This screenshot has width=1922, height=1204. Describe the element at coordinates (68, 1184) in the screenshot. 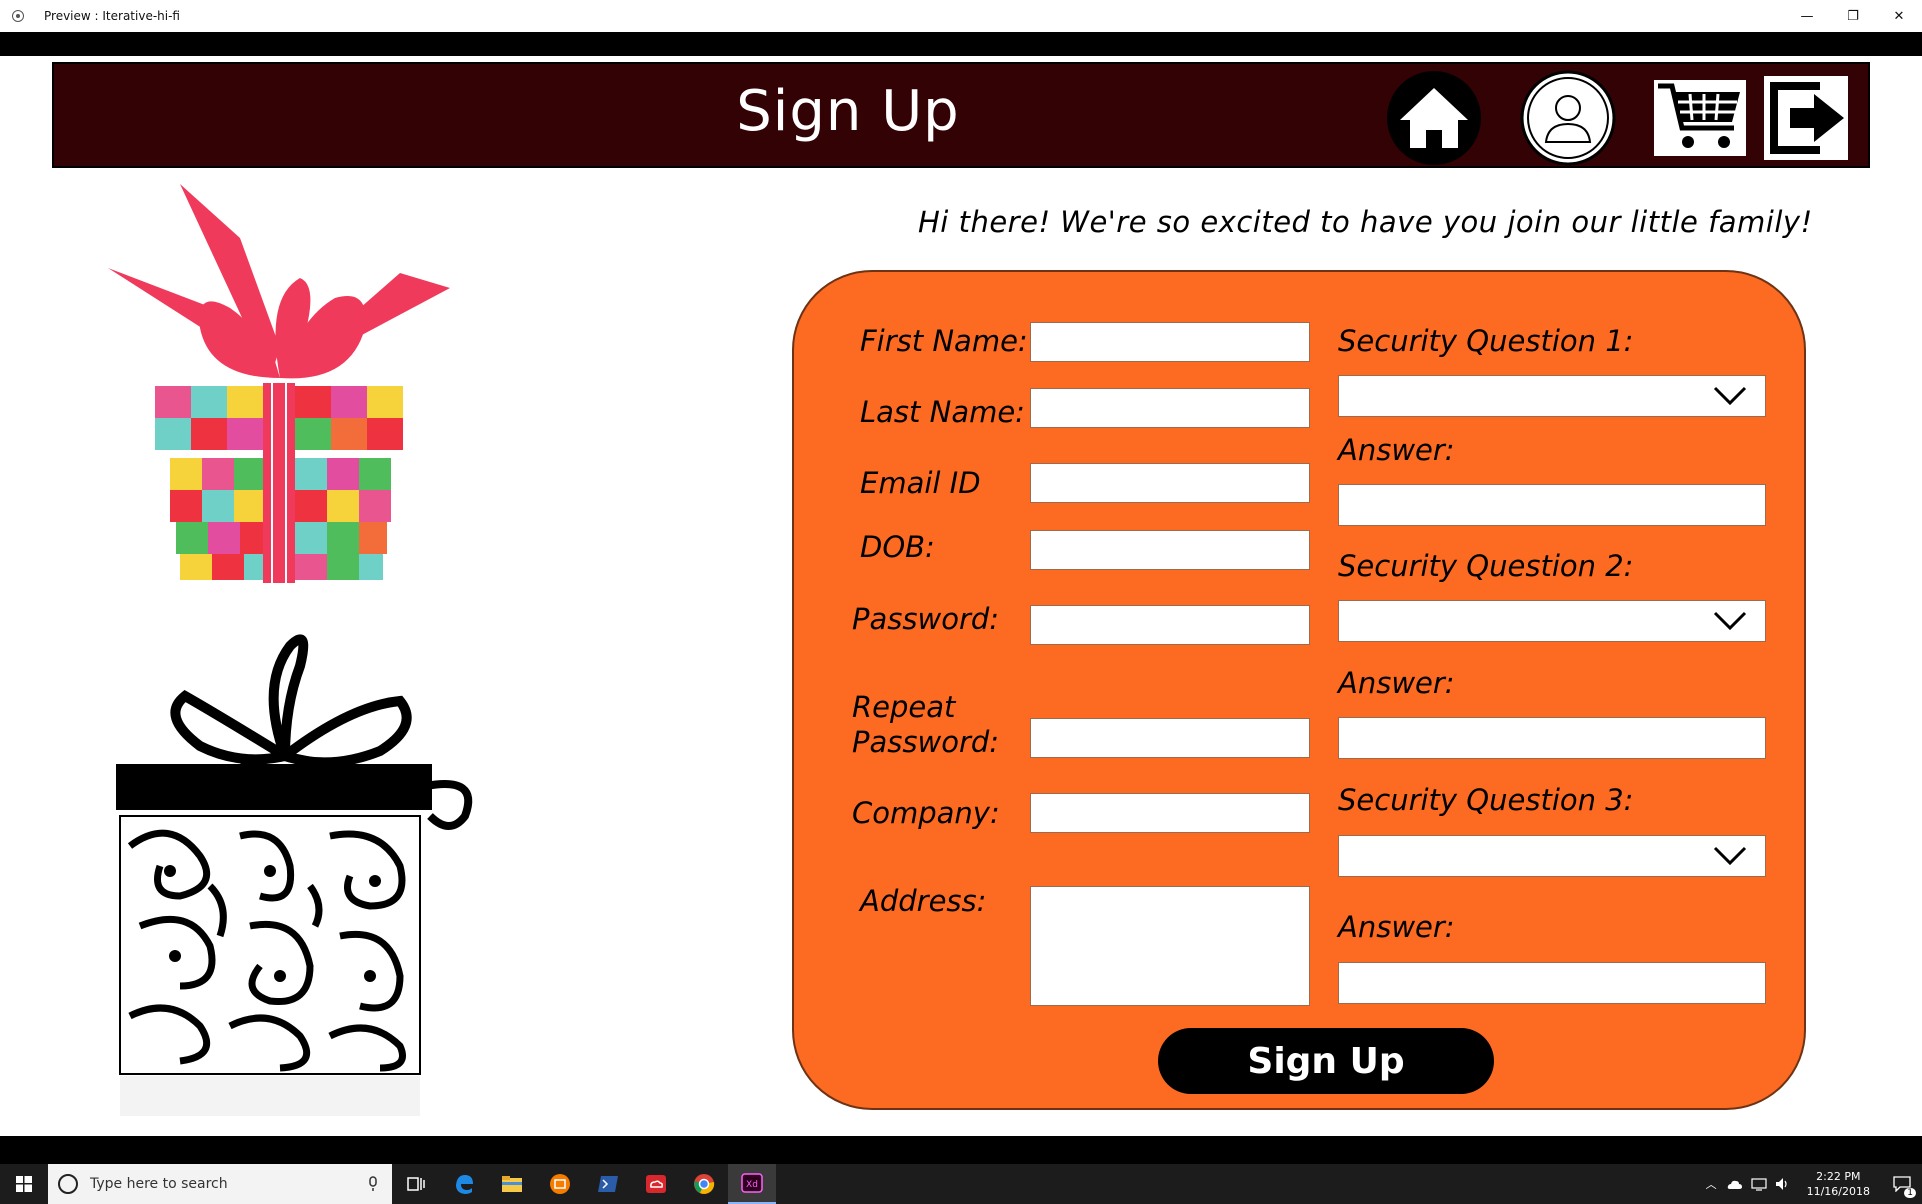

I see `cortana-icon` at that location.